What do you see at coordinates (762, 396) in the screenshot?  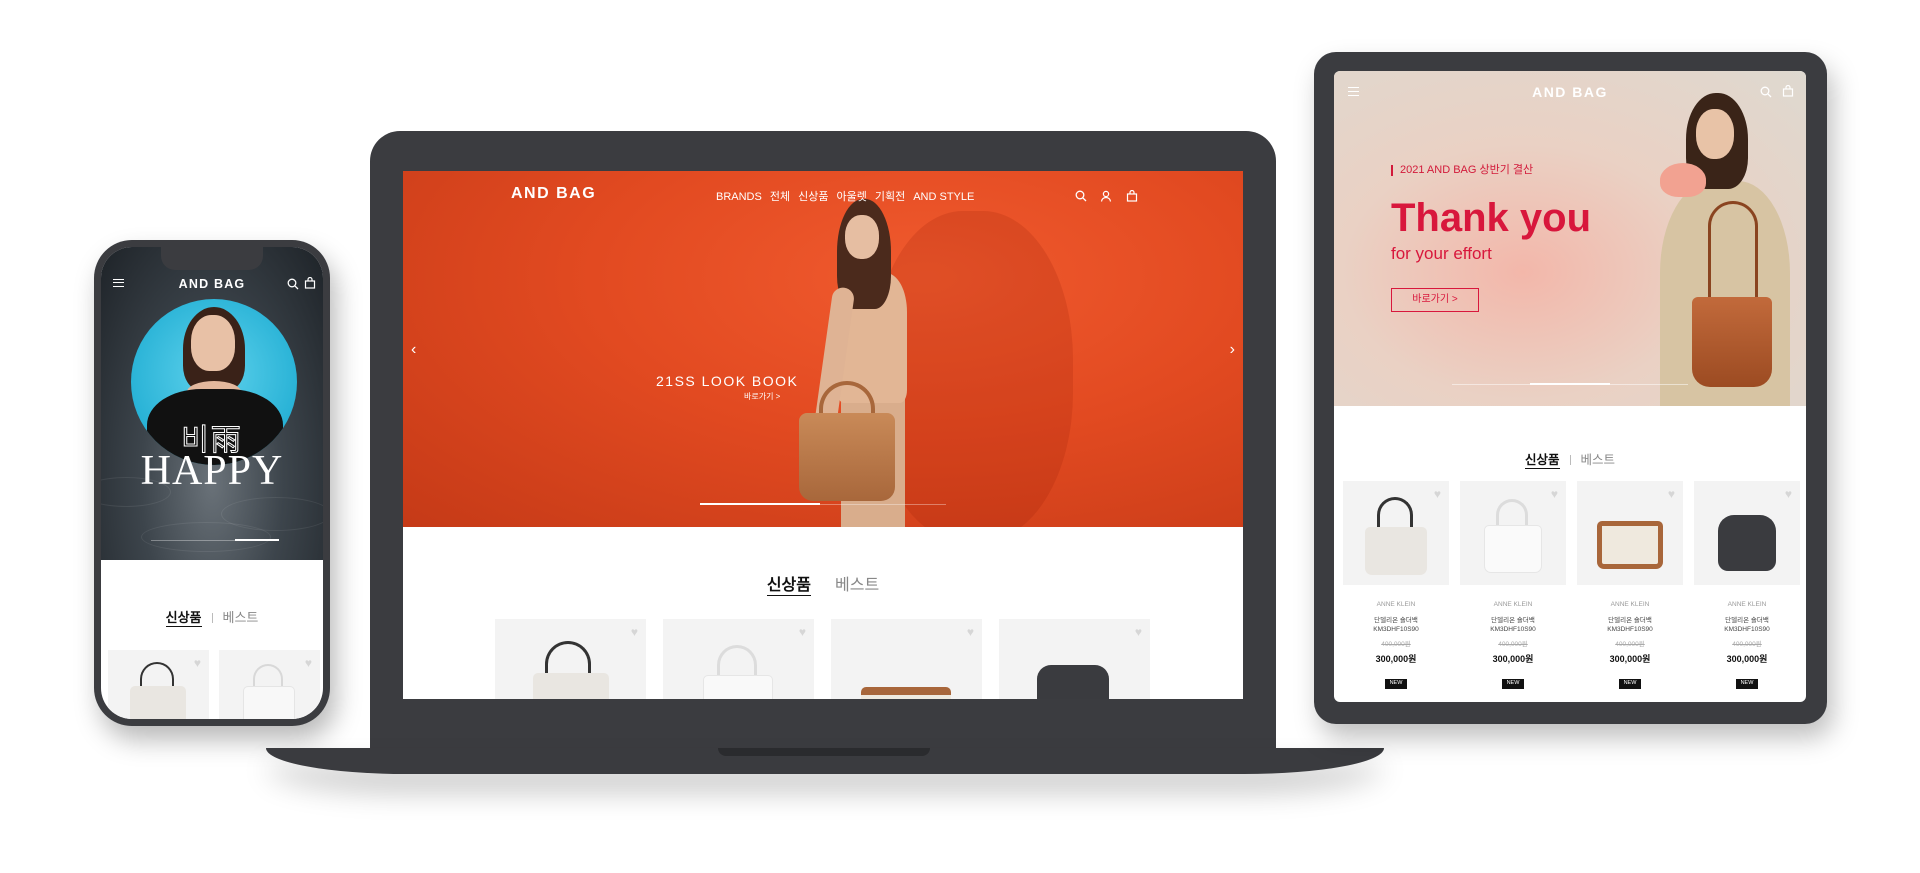 I see `hero-link: 바로가기 >` at bounding box center [762, 396].